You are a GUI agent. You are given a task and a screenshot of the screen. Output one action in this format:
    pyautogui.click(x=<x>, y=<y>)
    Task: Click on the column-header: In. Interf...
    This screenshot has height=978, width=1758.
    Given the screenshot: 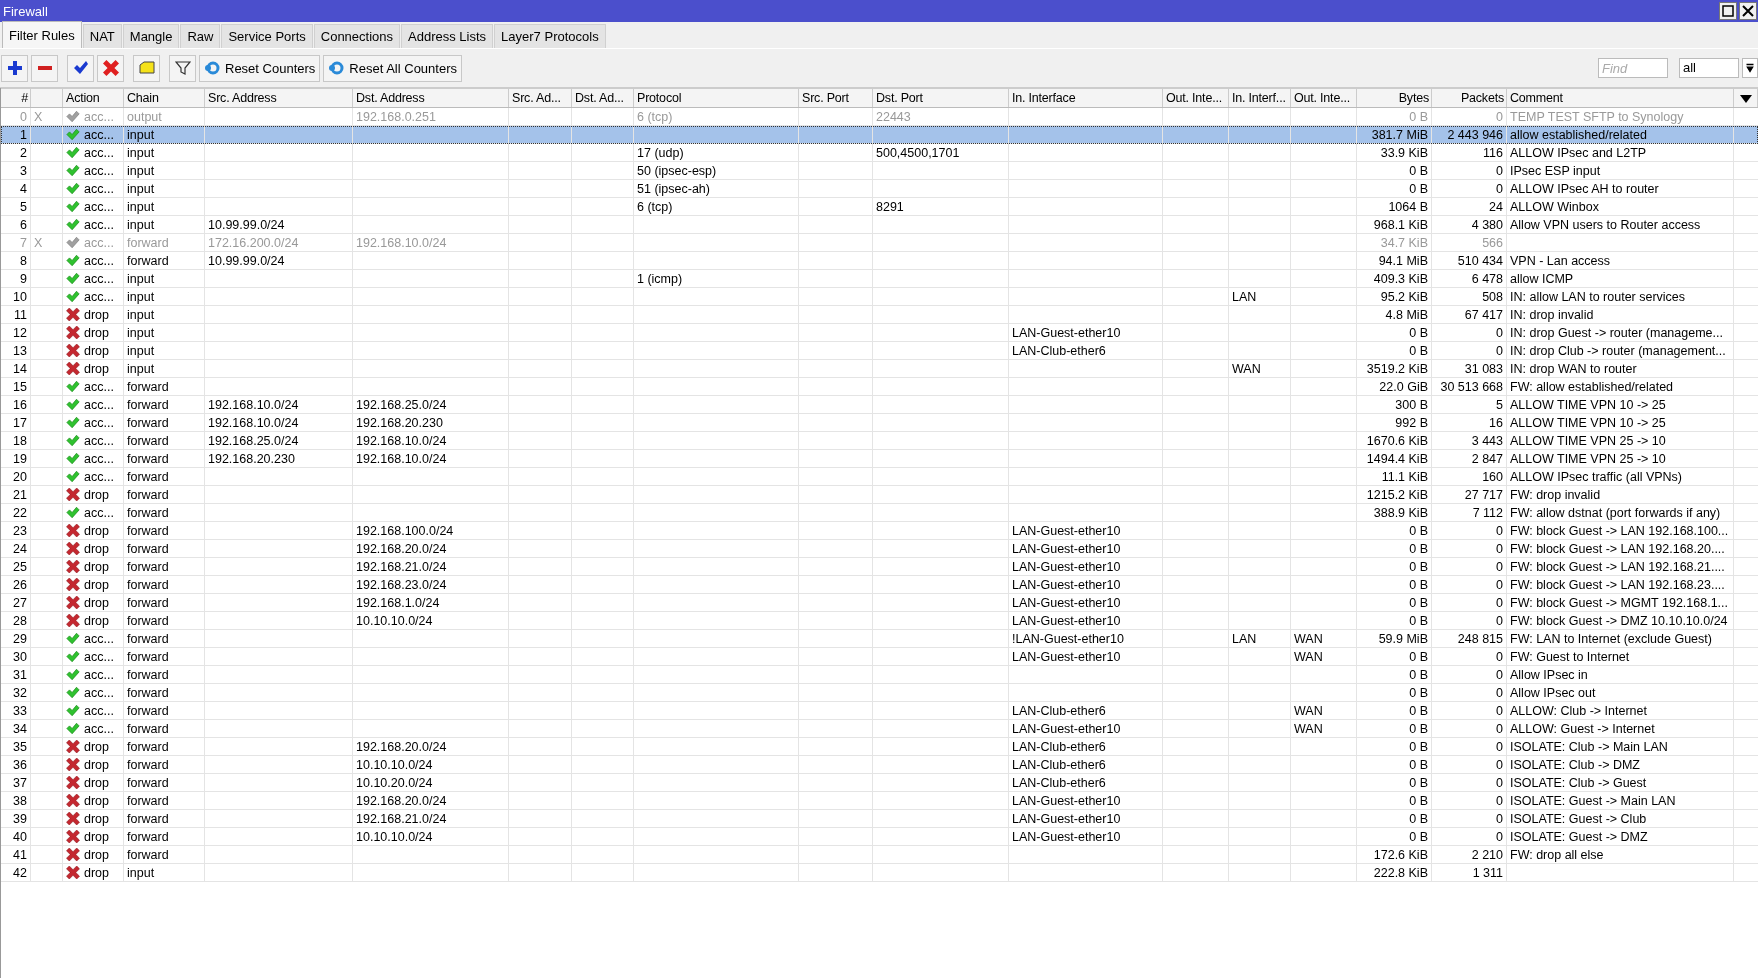 What is the action you would take?
    pyautogui.click(x=1260, y=98)
    